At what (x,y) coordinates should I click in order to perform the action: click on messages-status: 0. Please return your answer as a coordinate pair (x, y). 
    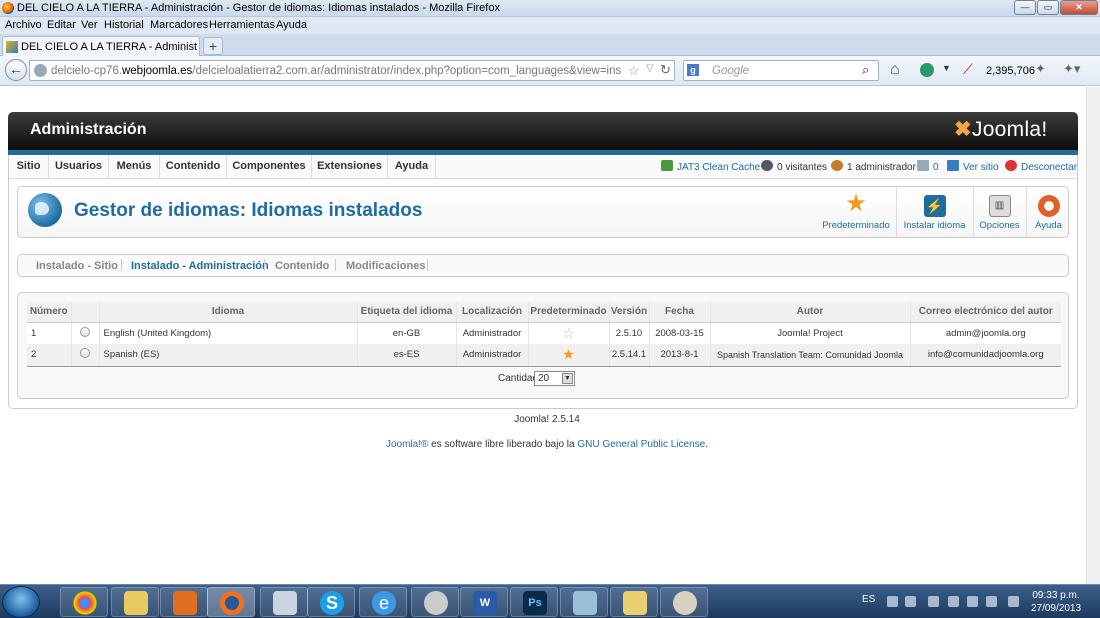
    Looking at the image, I should click on (928, 166).